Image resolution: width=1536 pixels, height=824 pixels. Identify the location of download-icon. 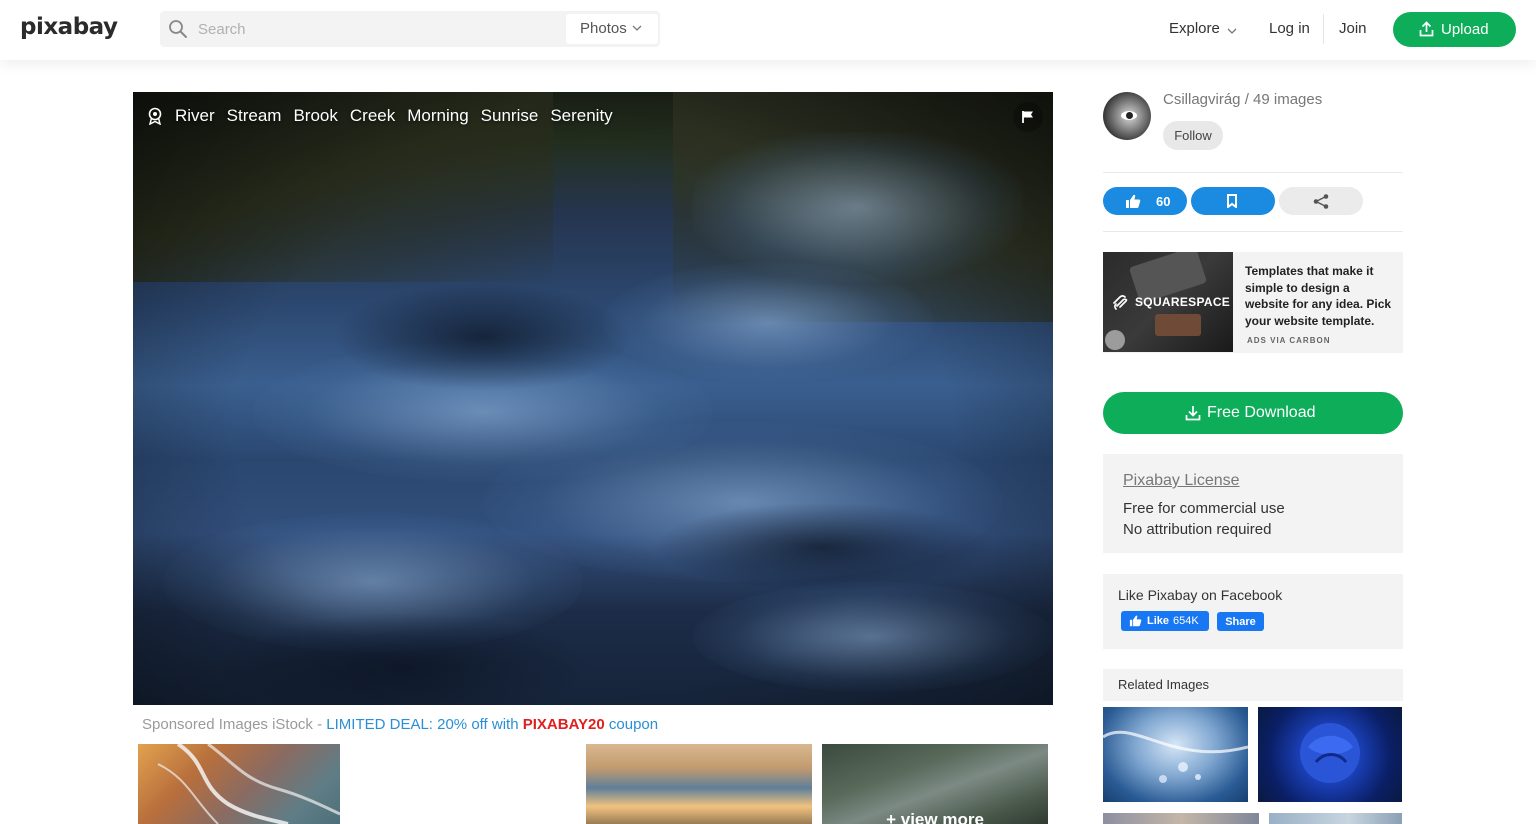
(1193, 413).